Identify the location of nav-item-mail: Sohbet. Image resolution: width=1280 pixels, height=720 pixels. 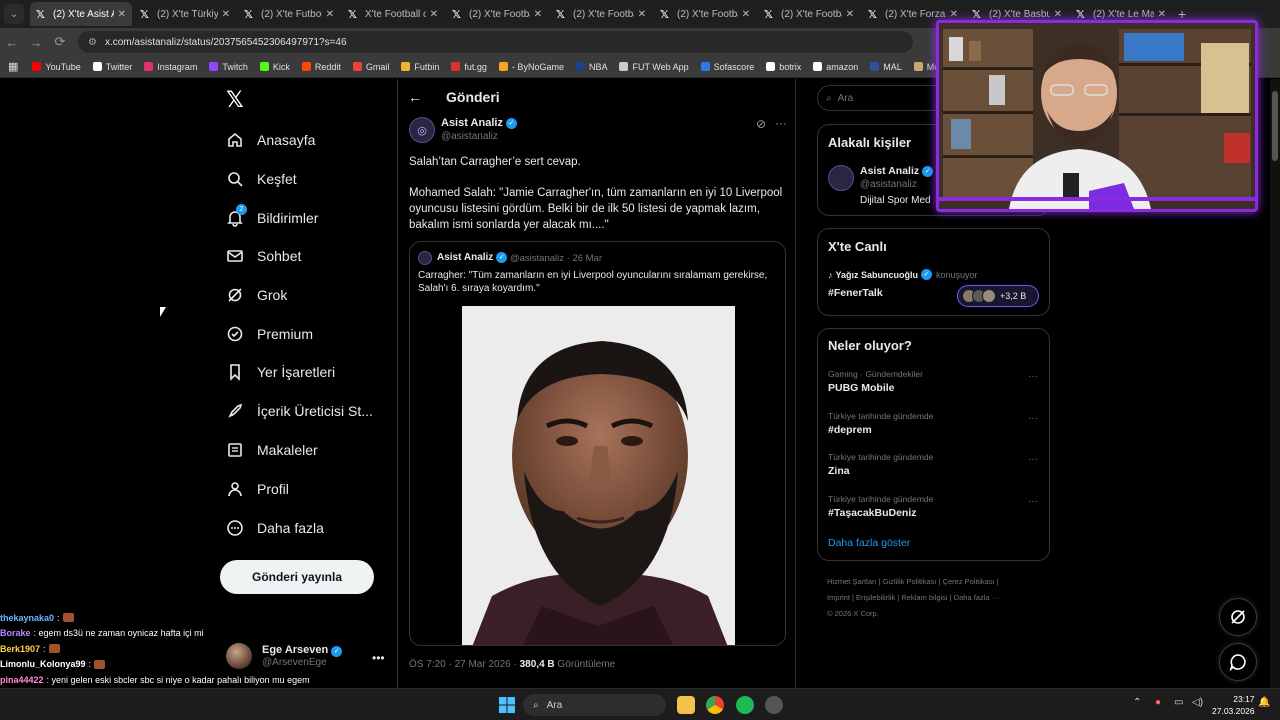
(263, 256).